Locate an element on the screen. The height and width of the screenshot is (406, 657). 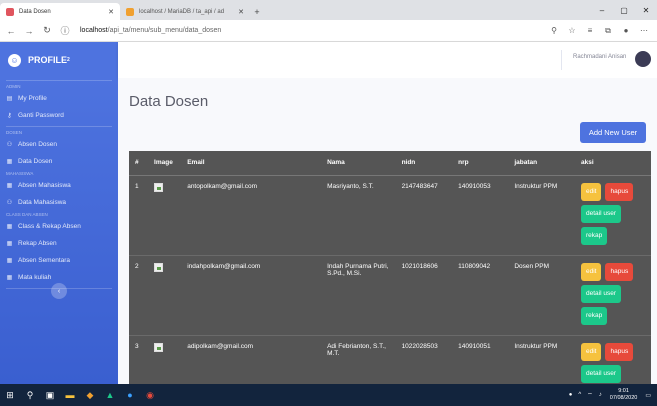
user-name: Rachmadani Anisan is located at coordinates (599, 57).